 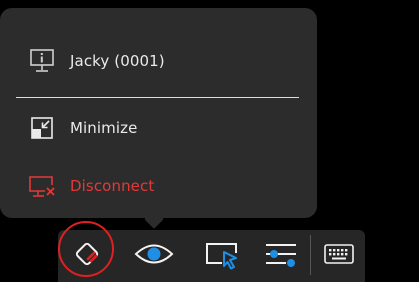 I want to click on remote-control-button, so click(x=222, y=256).